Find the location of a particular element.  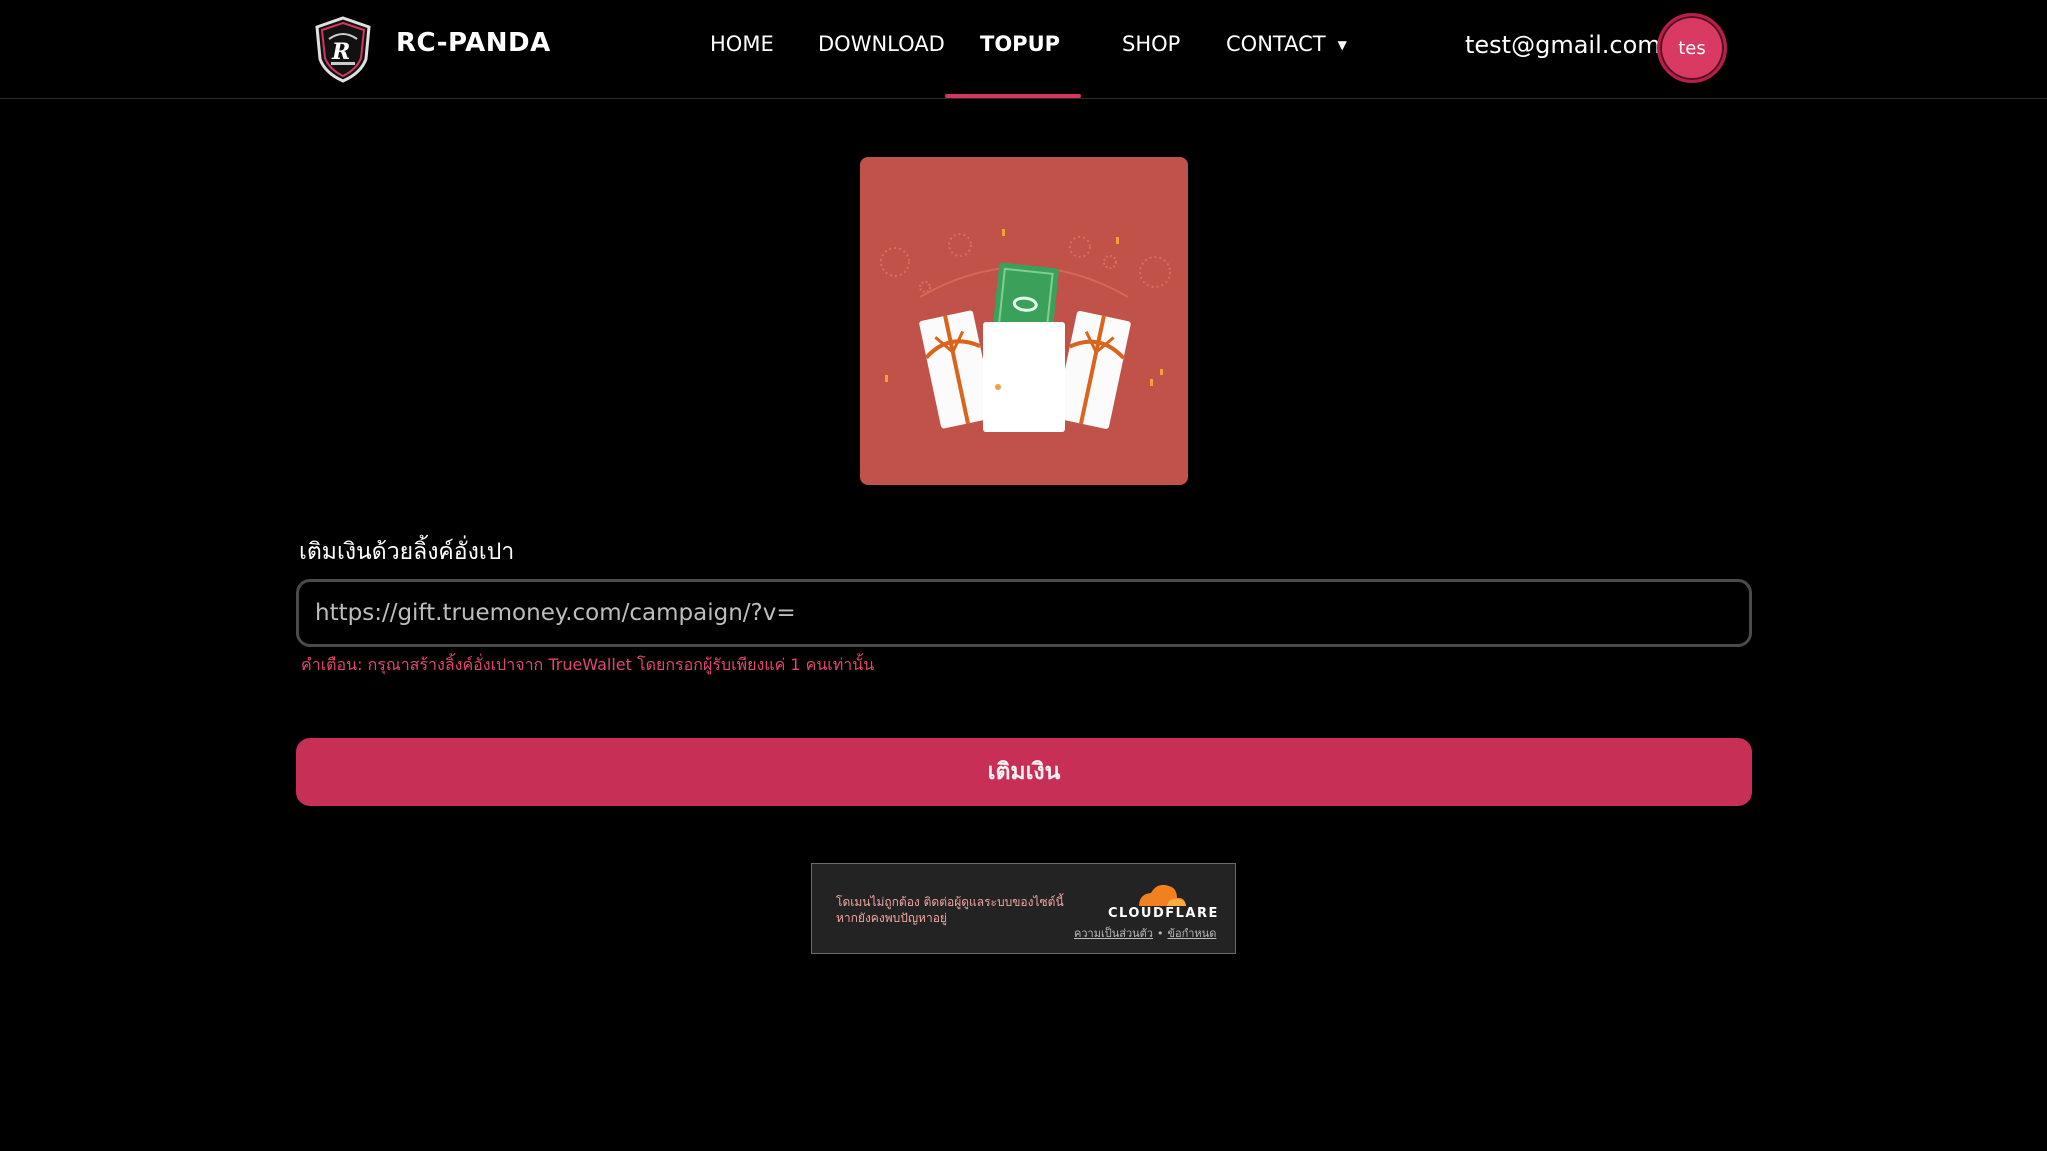

gift-envelope-icon is located at coordinates (1024, 321).